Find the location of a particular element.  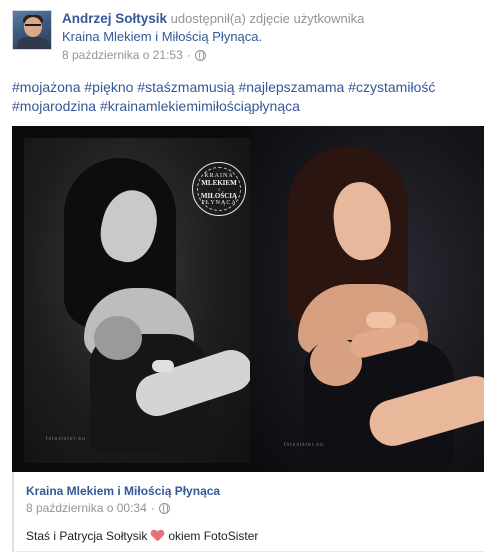

seal-line: KRAINA is located at coordinates (219, 175).